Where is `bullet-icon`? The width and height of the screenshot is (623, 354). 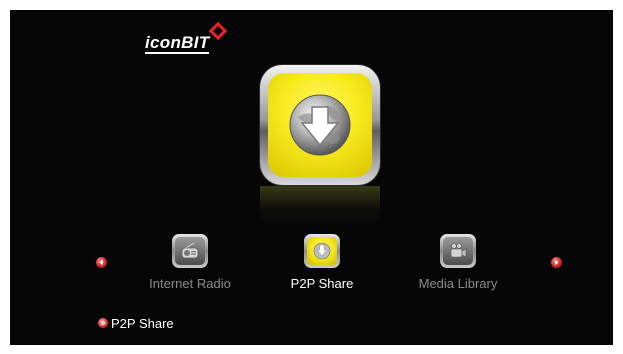
bullet-icon is located at coordinates (103, 323).